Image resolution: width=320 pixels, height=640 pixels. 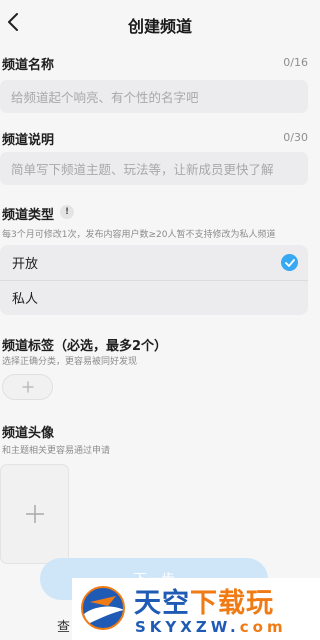 I want to click on page-title: 创建频道, so click(x=159, y=26).